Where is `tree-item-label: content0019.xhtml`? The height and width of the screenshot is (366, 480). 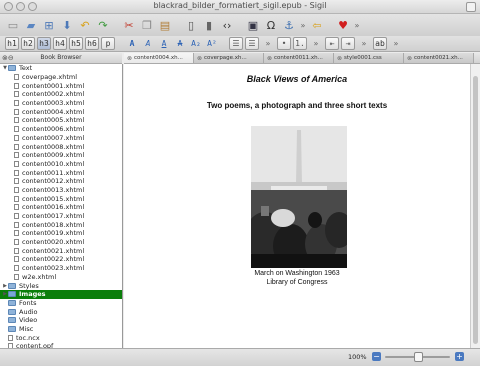
tree-item-label: content0019.xhtml is located at coordinates (53, 233).